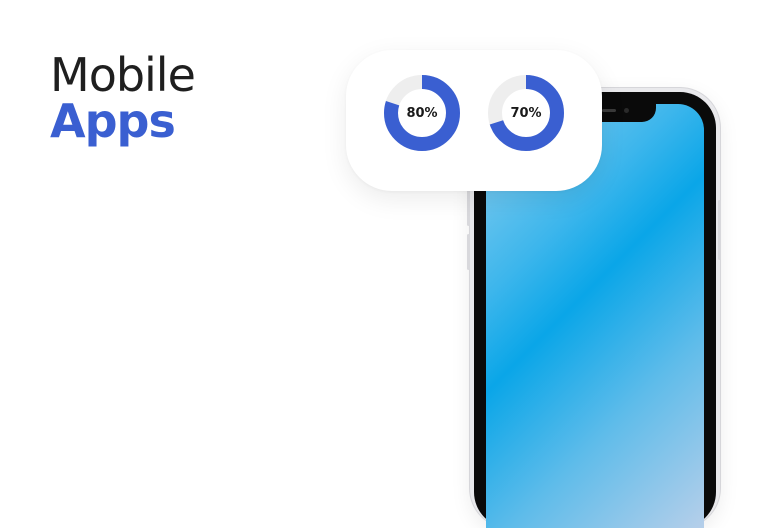 This screenshot has width=770, height=528. What do you see at coordinates (123, 75) in the screenshot?
I see `headline-line-1: Mobile` at bounding box center [123, 75].